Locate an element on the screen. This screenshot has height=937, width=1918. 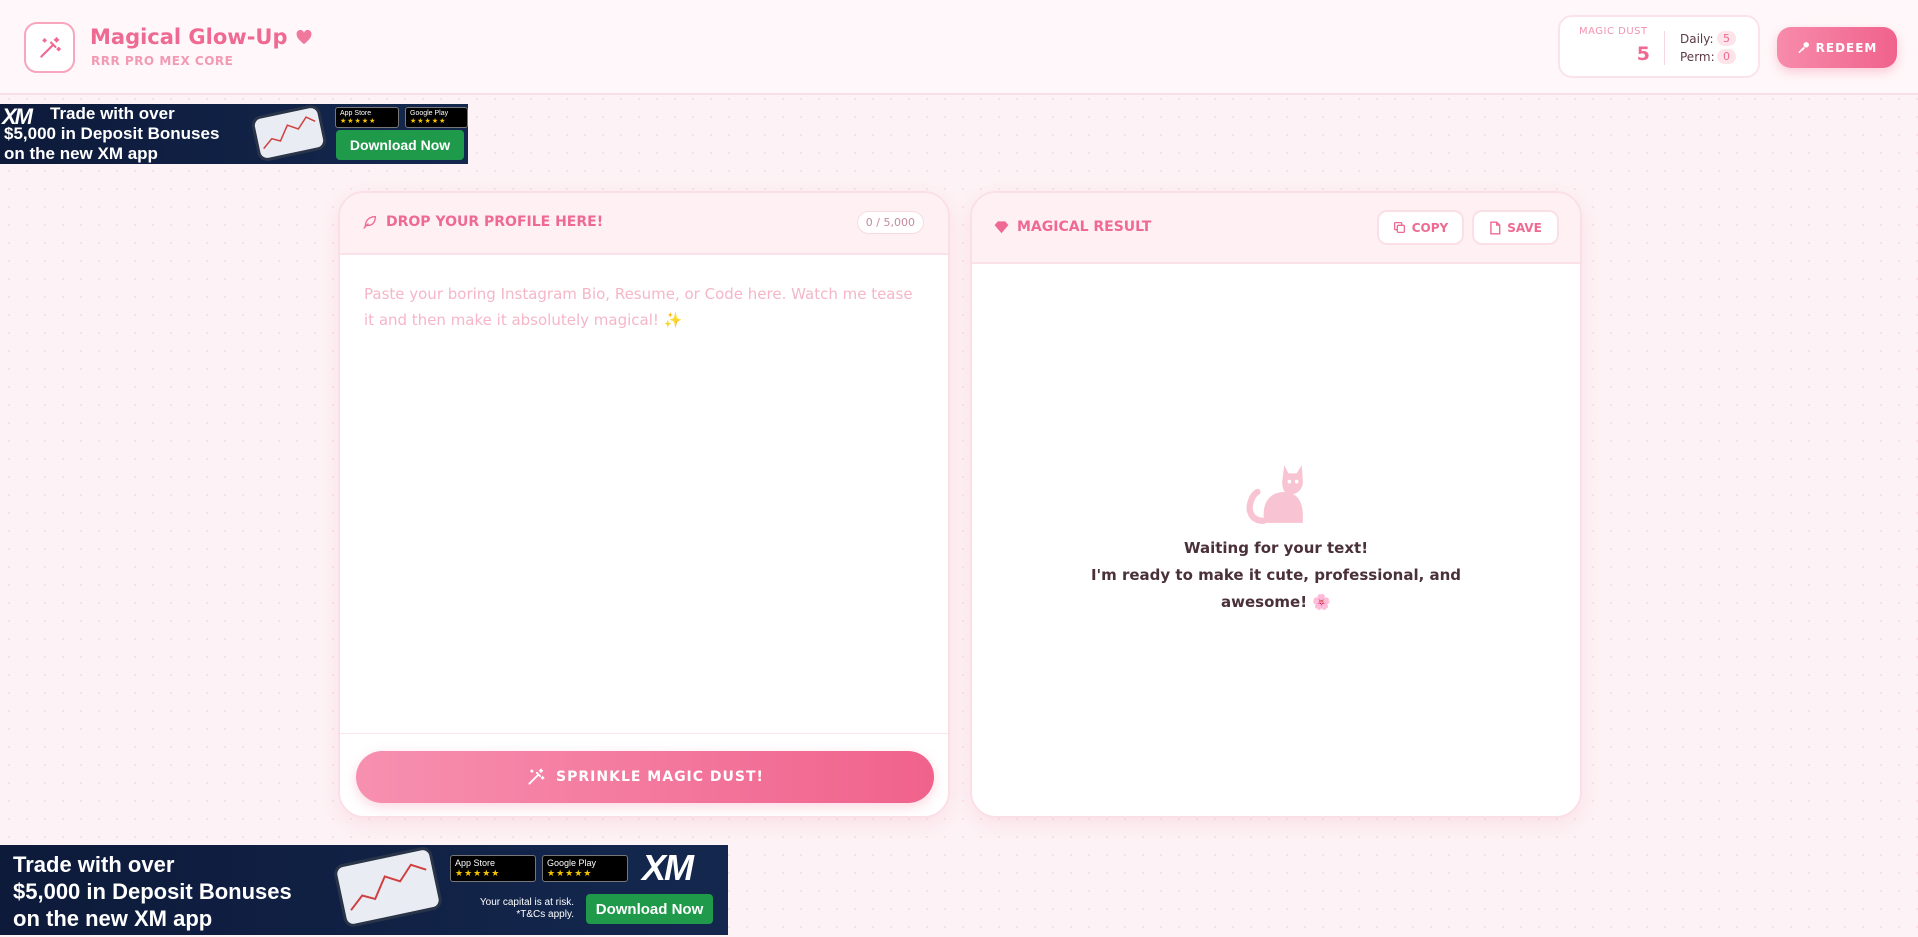
app-subtitle: RRR PRO MEX CORE is located at coordinates (162, 61).